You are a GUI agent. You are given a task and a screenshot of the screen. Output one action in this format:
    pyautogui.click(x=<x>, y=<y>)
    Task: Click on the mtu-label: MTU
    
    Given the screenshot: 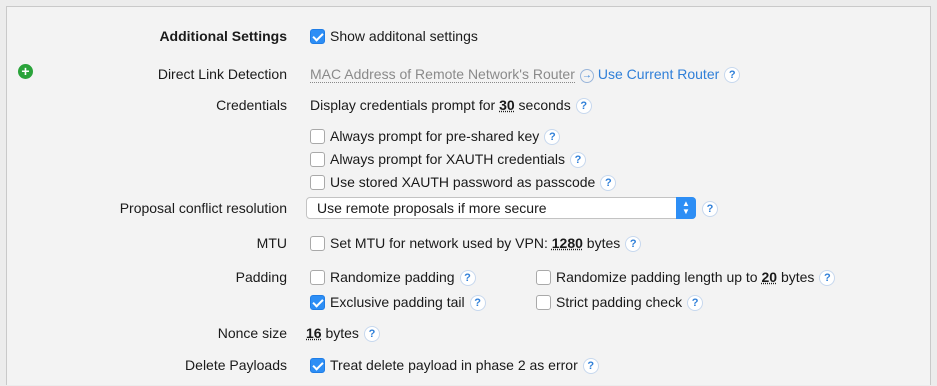 What is the action you would take?
    pyautogui.click(x=271, y=243)
    